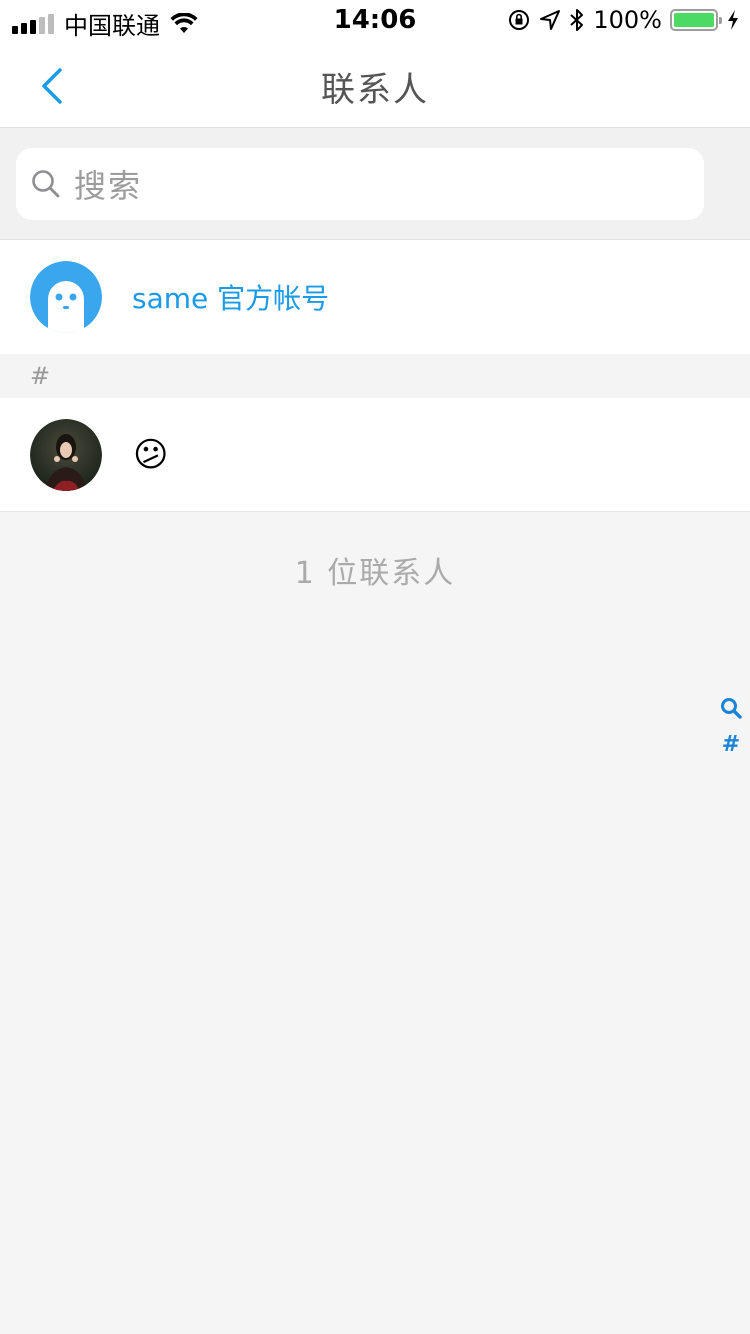 The width and height of the screenshot is (750, 1334). Describe the element at coordinates (731, 726) in the screenshot. I see `index-bar: #` at that location.